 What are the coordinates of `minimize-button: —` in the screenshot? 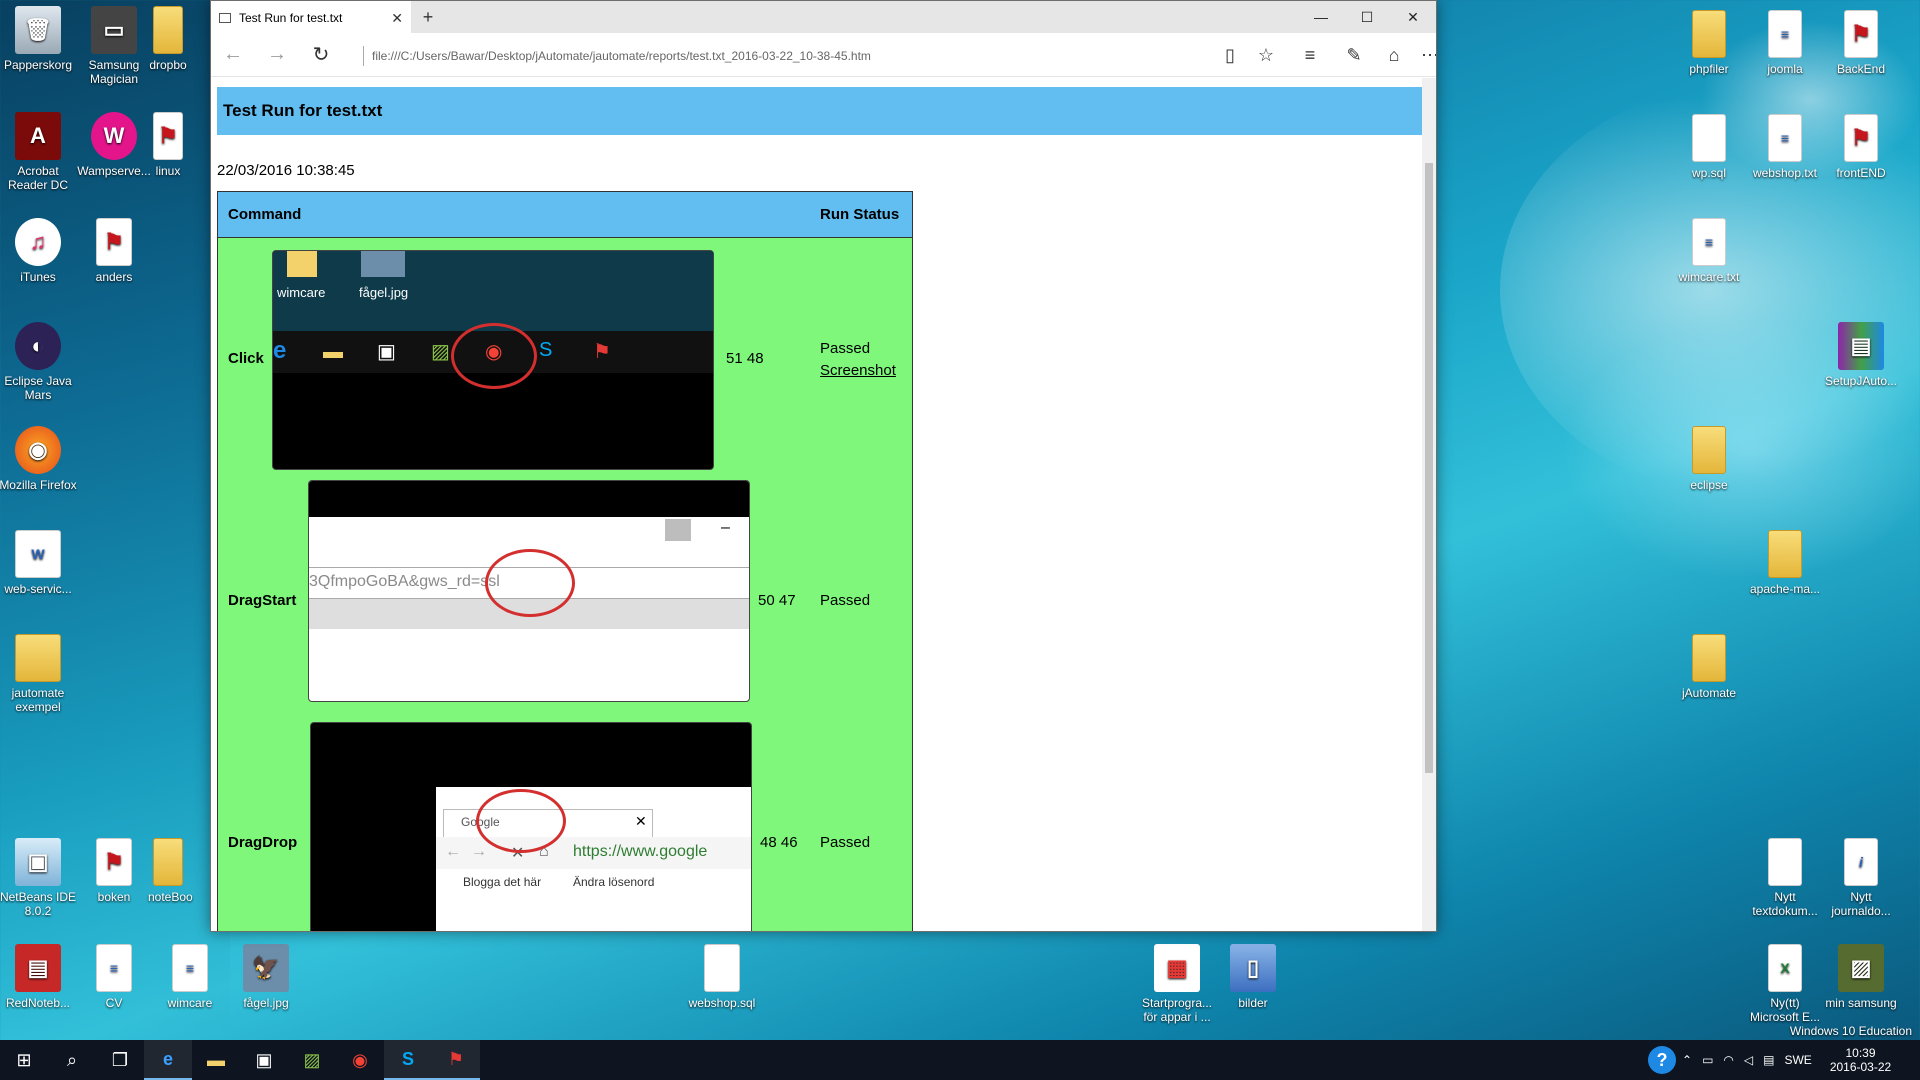 It's located at (1321, 17).